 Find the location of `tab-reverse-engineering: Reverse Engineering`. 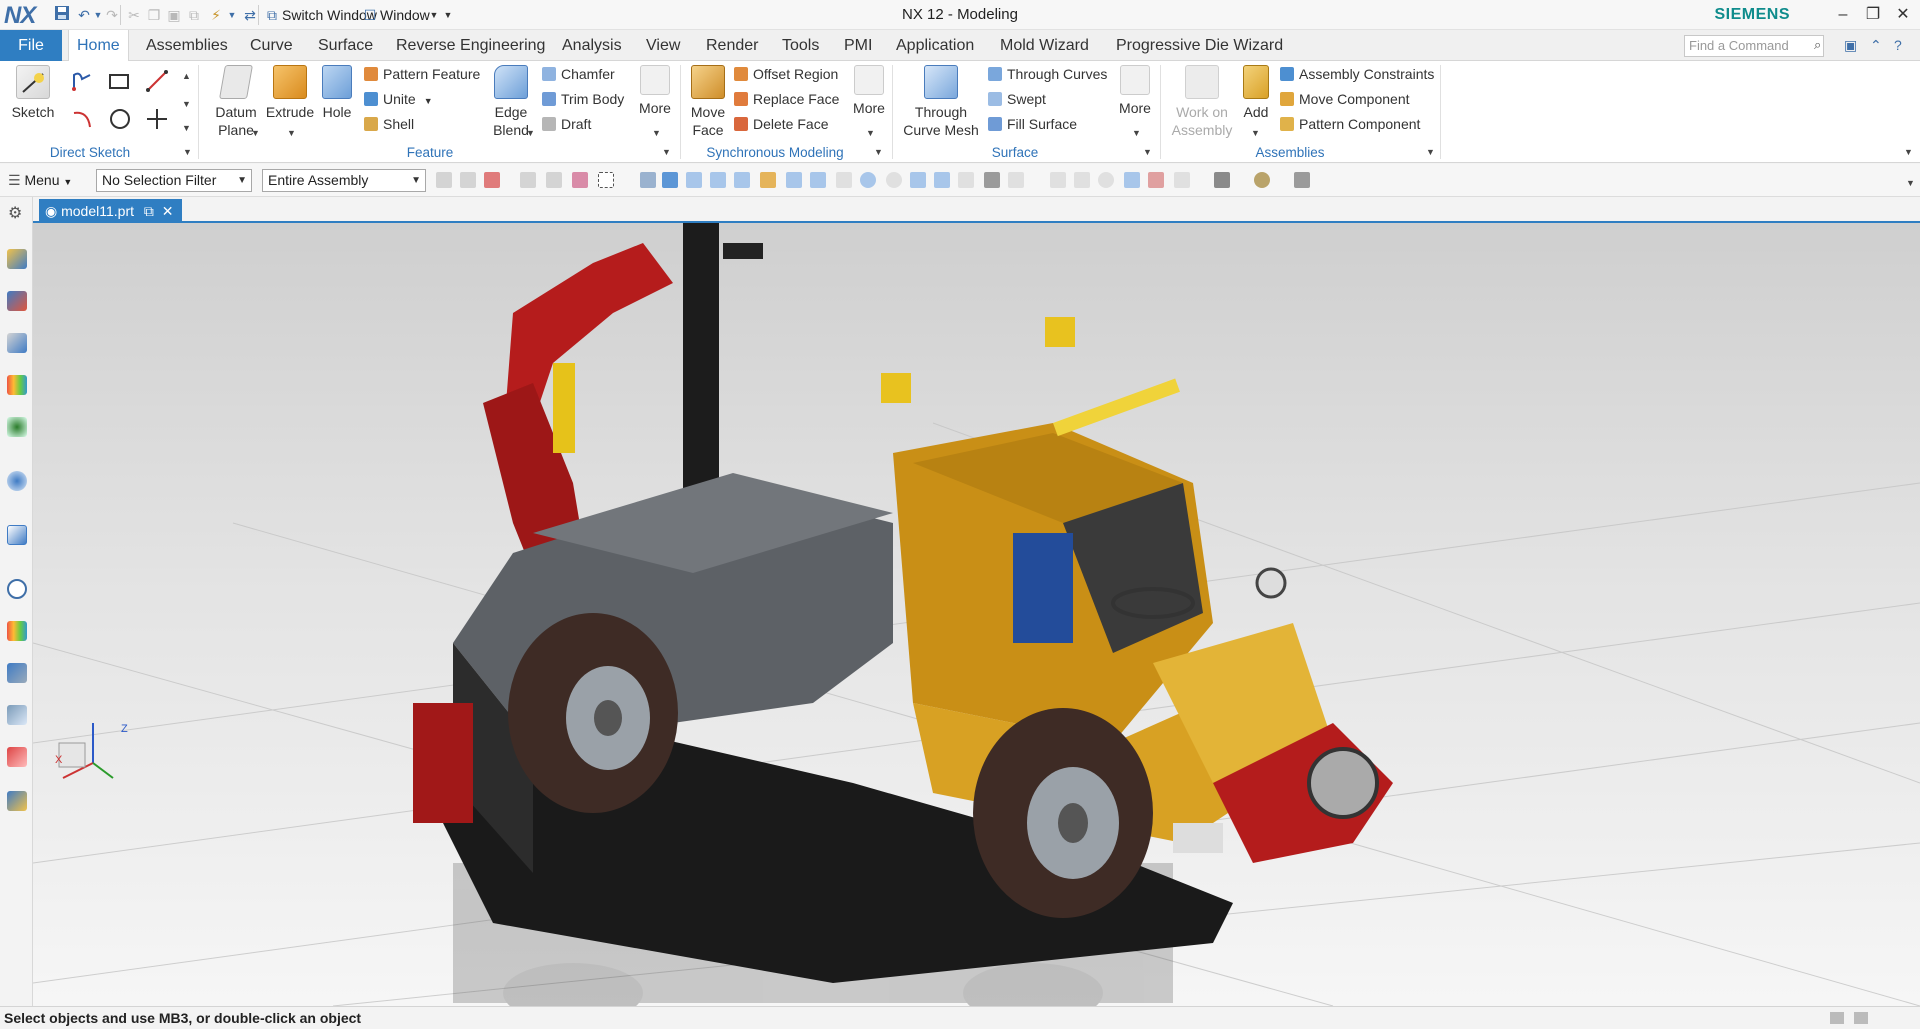

tab-reverse-engineering: Reverse Engineering is located at coordinates (470, 45).